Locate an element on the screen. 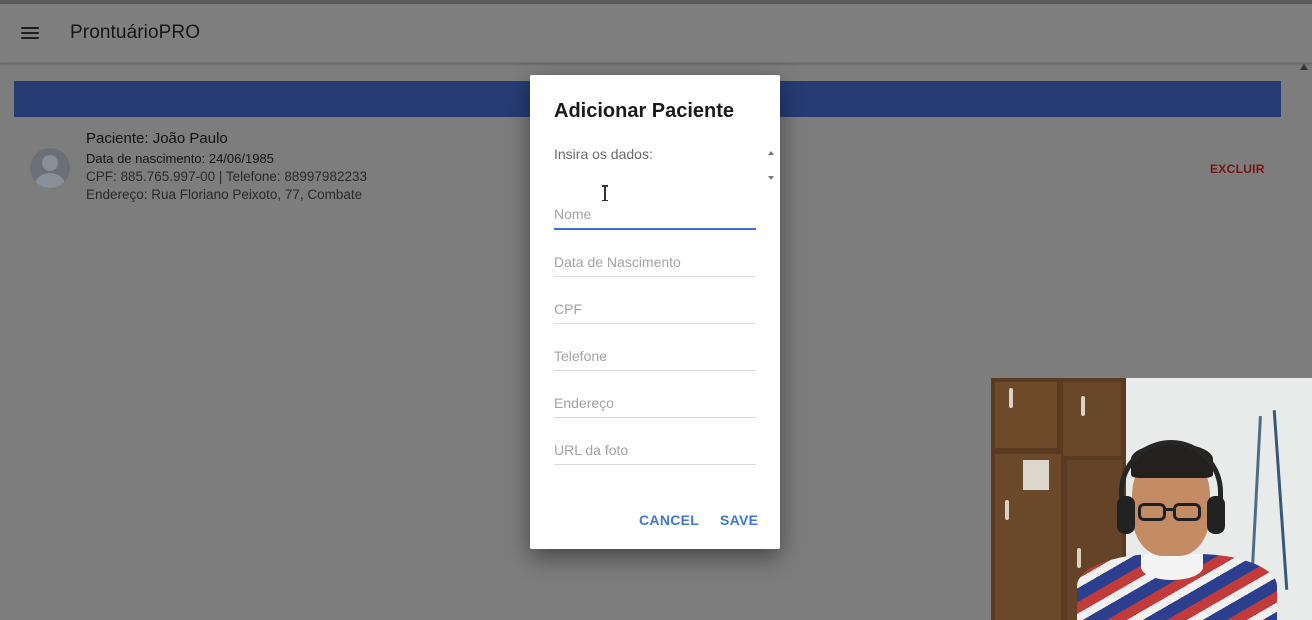 Image resolution: width=1312 pixels, height=620 pixels. dialog-scroll-up-icon is located at coordinates (771, 153).